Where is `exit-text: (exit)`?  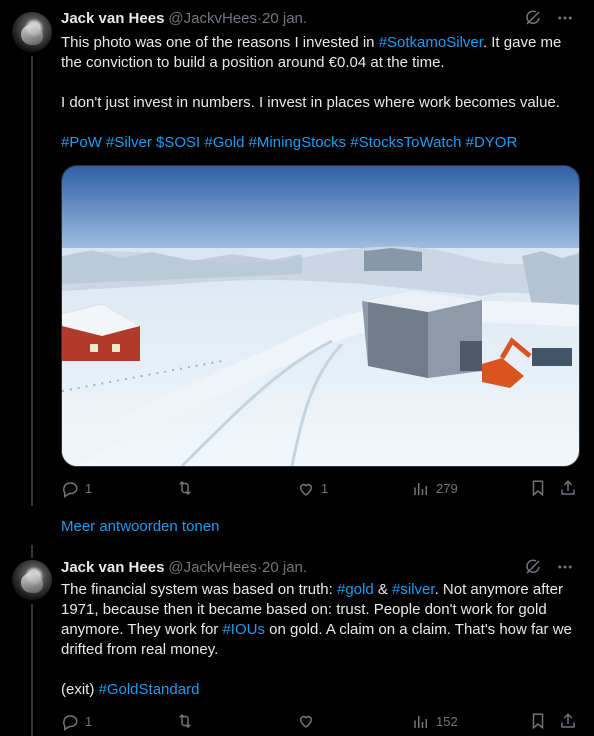
exit-text: (exit) is located at coordinates (80, 689).